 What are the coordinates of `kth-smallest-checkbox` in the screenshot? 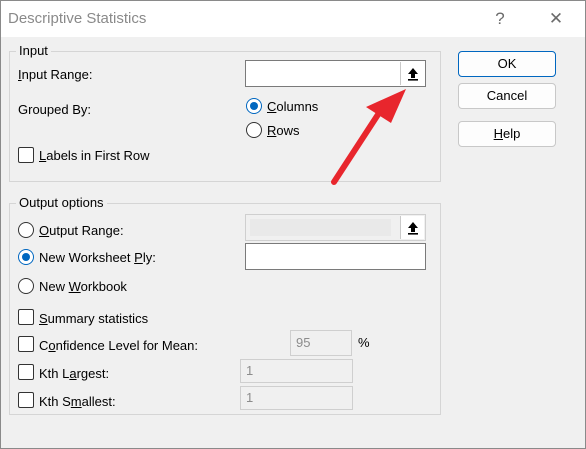 It's located at (26, 400).